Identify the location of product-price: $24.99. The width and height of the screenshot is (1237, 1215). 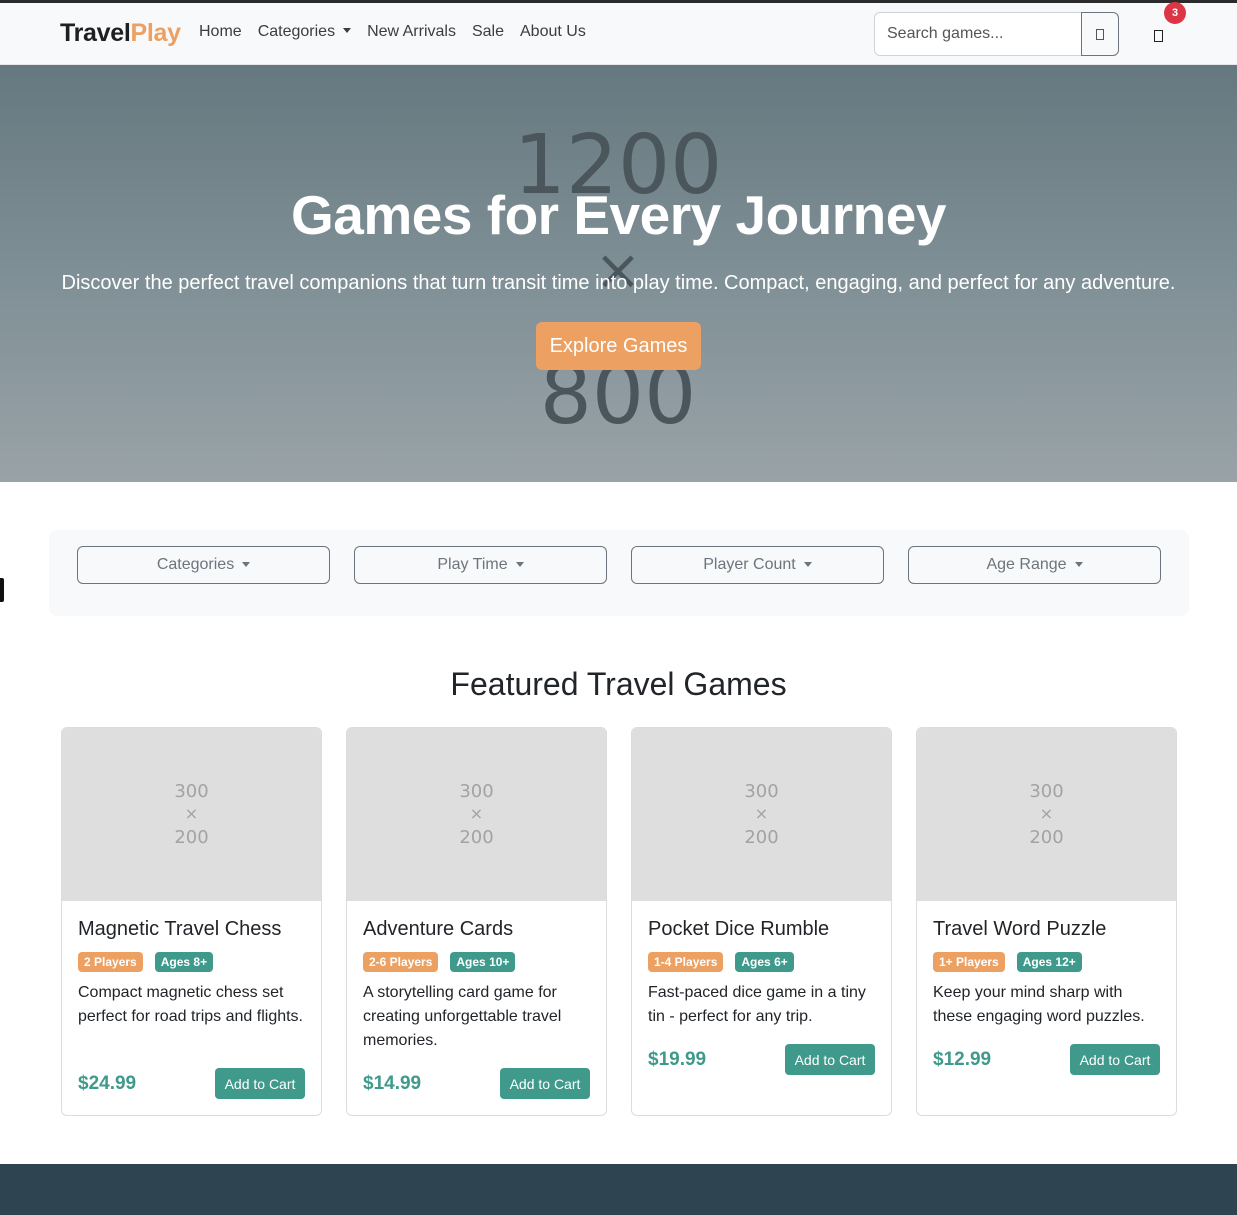
(107, 1083).